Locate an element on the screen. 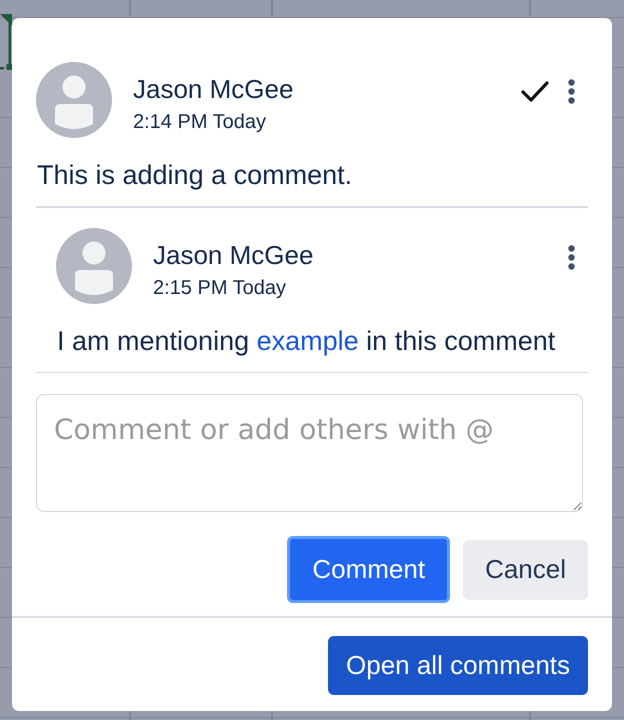  cell-selection-icon is located at coordinates (6, 43).